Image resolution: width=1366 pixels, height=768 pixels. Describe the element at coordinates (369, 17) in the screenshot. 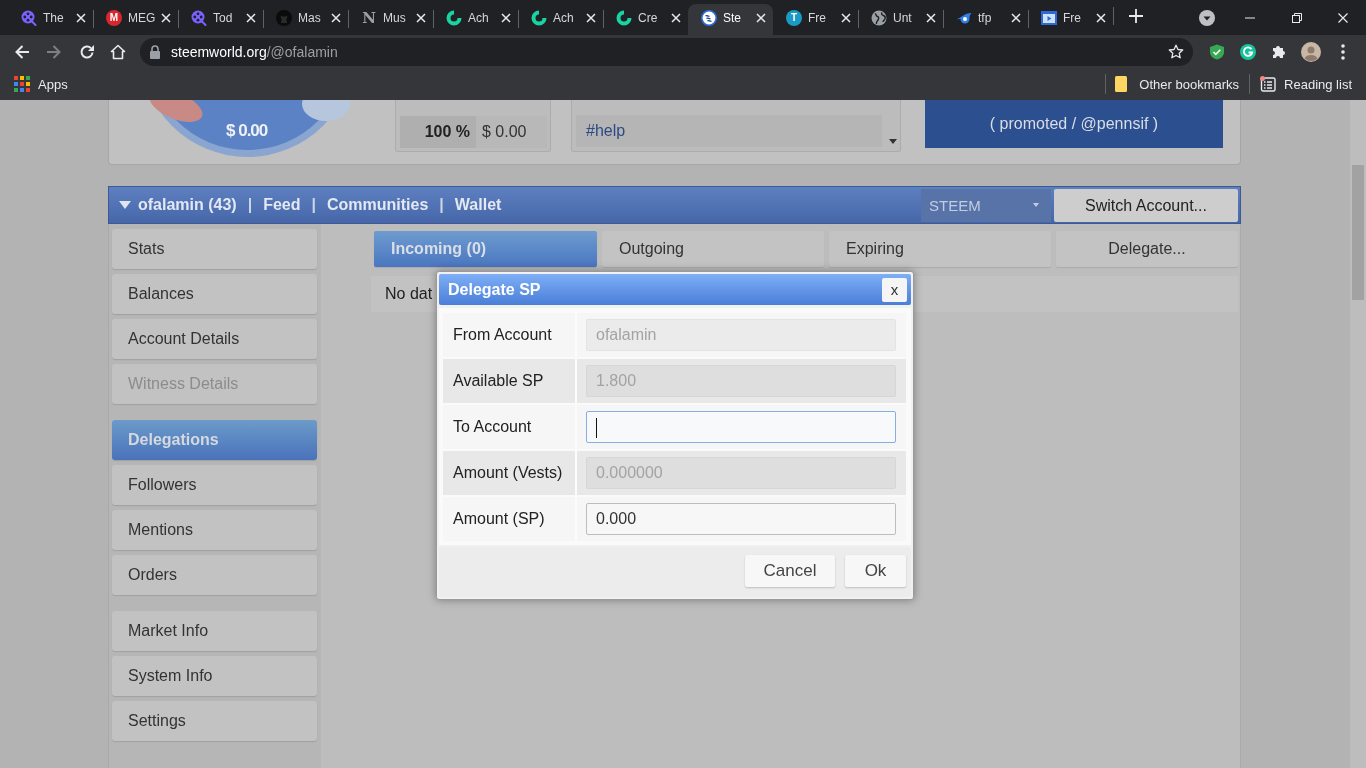

I see `logo-letter: N` at that location.